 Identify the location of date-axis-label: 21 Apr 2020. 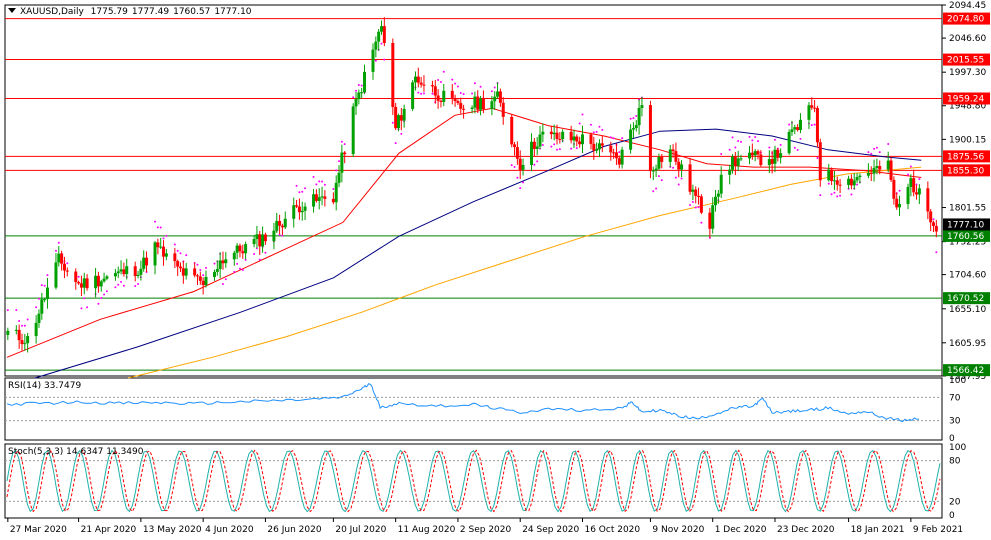
(109, 530).